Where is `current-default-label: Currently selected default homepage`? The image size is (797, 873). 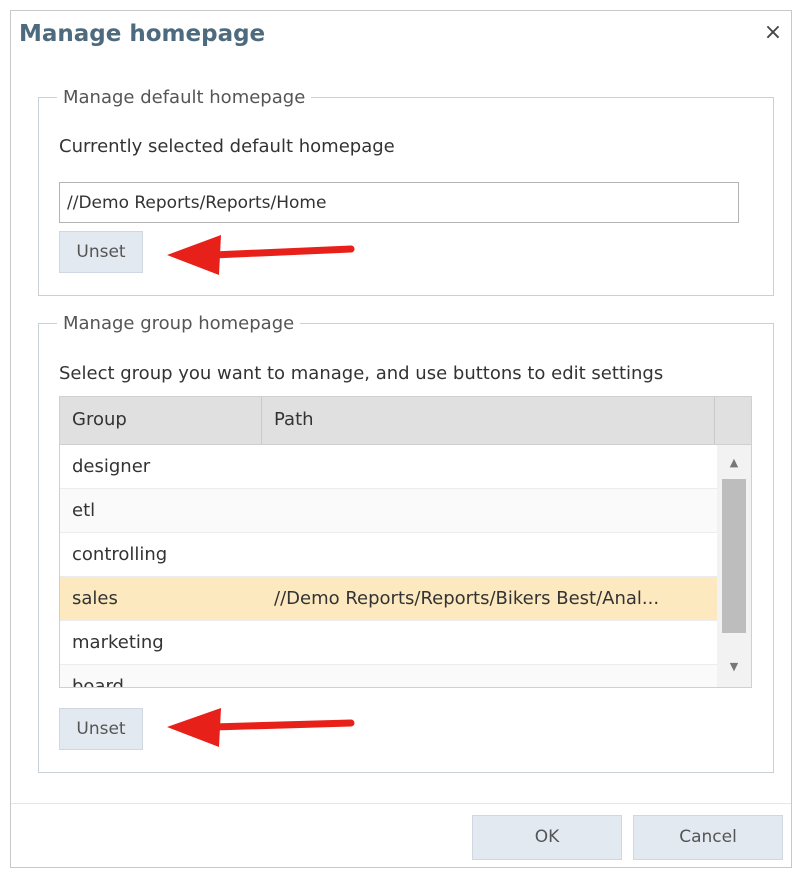 current-default-label: Currently selected default homepage is located at coordinates (227, 146).